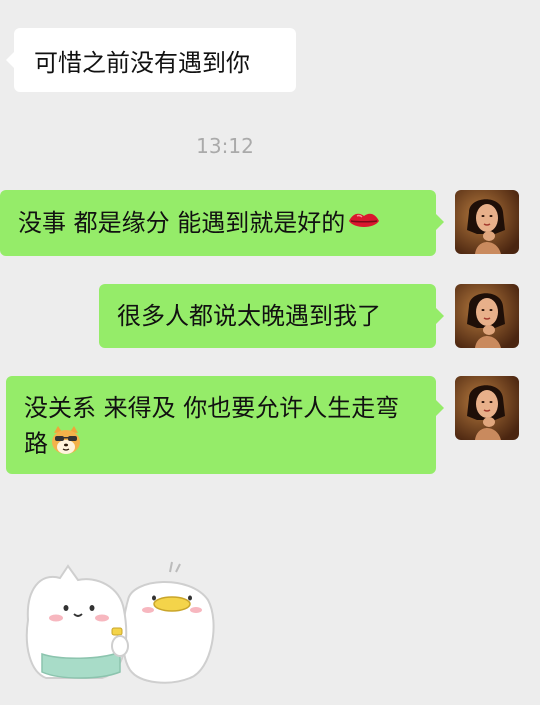  I want to click on message-text: 可惜之前没有遇到你, so click(142, 62).